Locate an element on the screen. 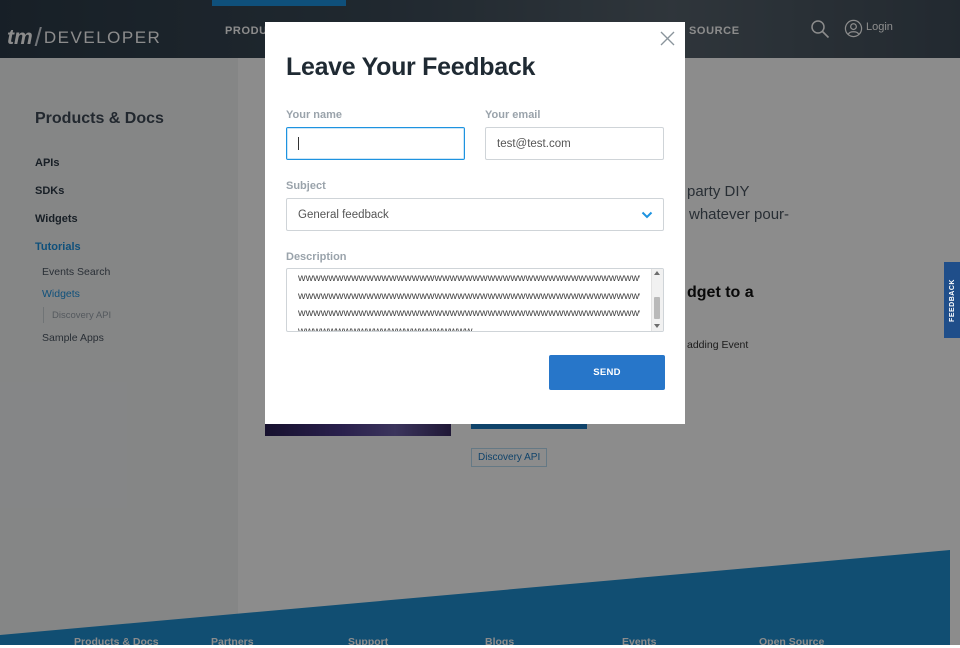  chevron-down-icon is located at coordinates (647, 215).